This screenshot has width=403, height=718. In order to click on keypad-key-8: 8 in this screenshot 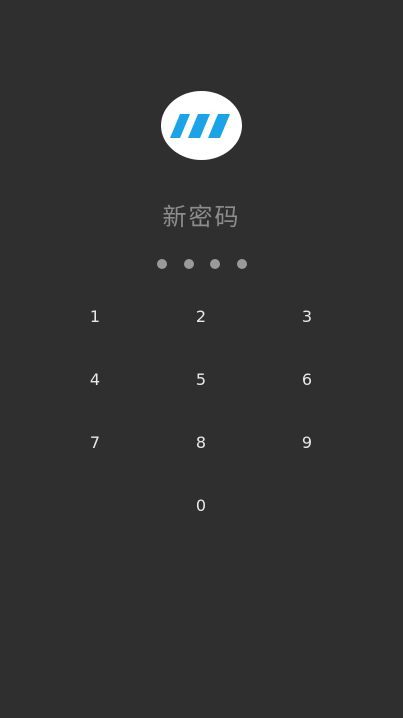, I will do `click(201, 442)`.